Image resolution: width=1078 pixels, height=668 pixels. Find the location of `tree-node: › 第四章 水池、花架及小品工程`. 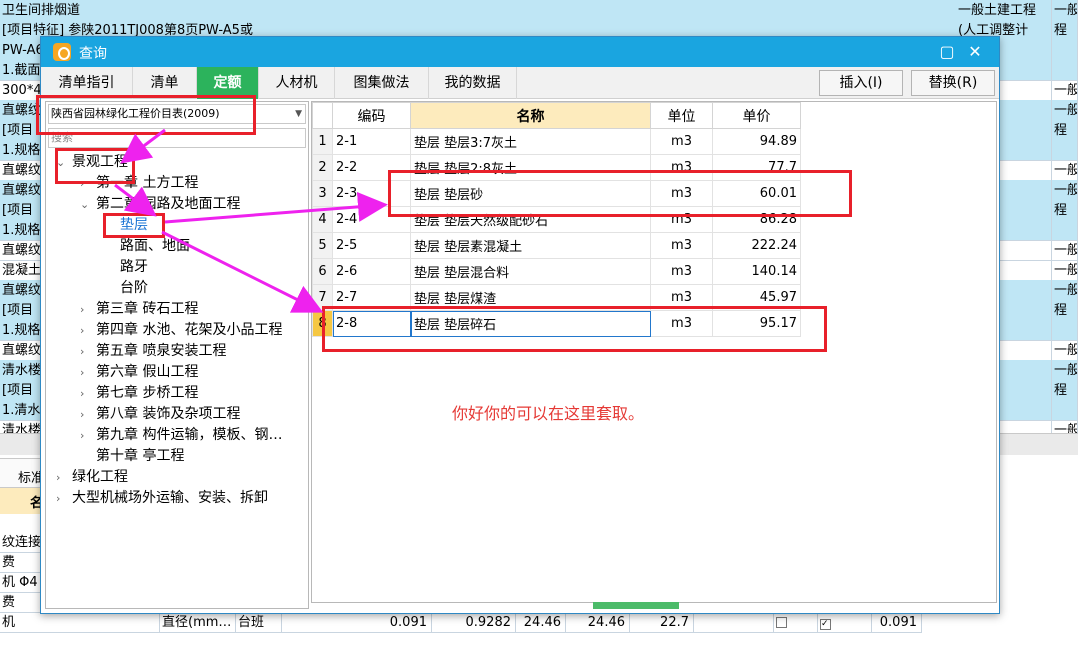

tree-node: › 第四章 水池、花架及小品工程 is located at coordinates (181, 330).